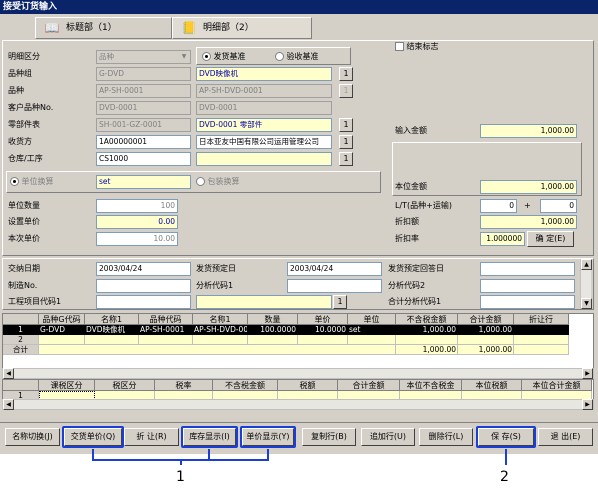 This screenshot has height=498, width=598. I want to click on mfg-no-field, so click(143, 286).